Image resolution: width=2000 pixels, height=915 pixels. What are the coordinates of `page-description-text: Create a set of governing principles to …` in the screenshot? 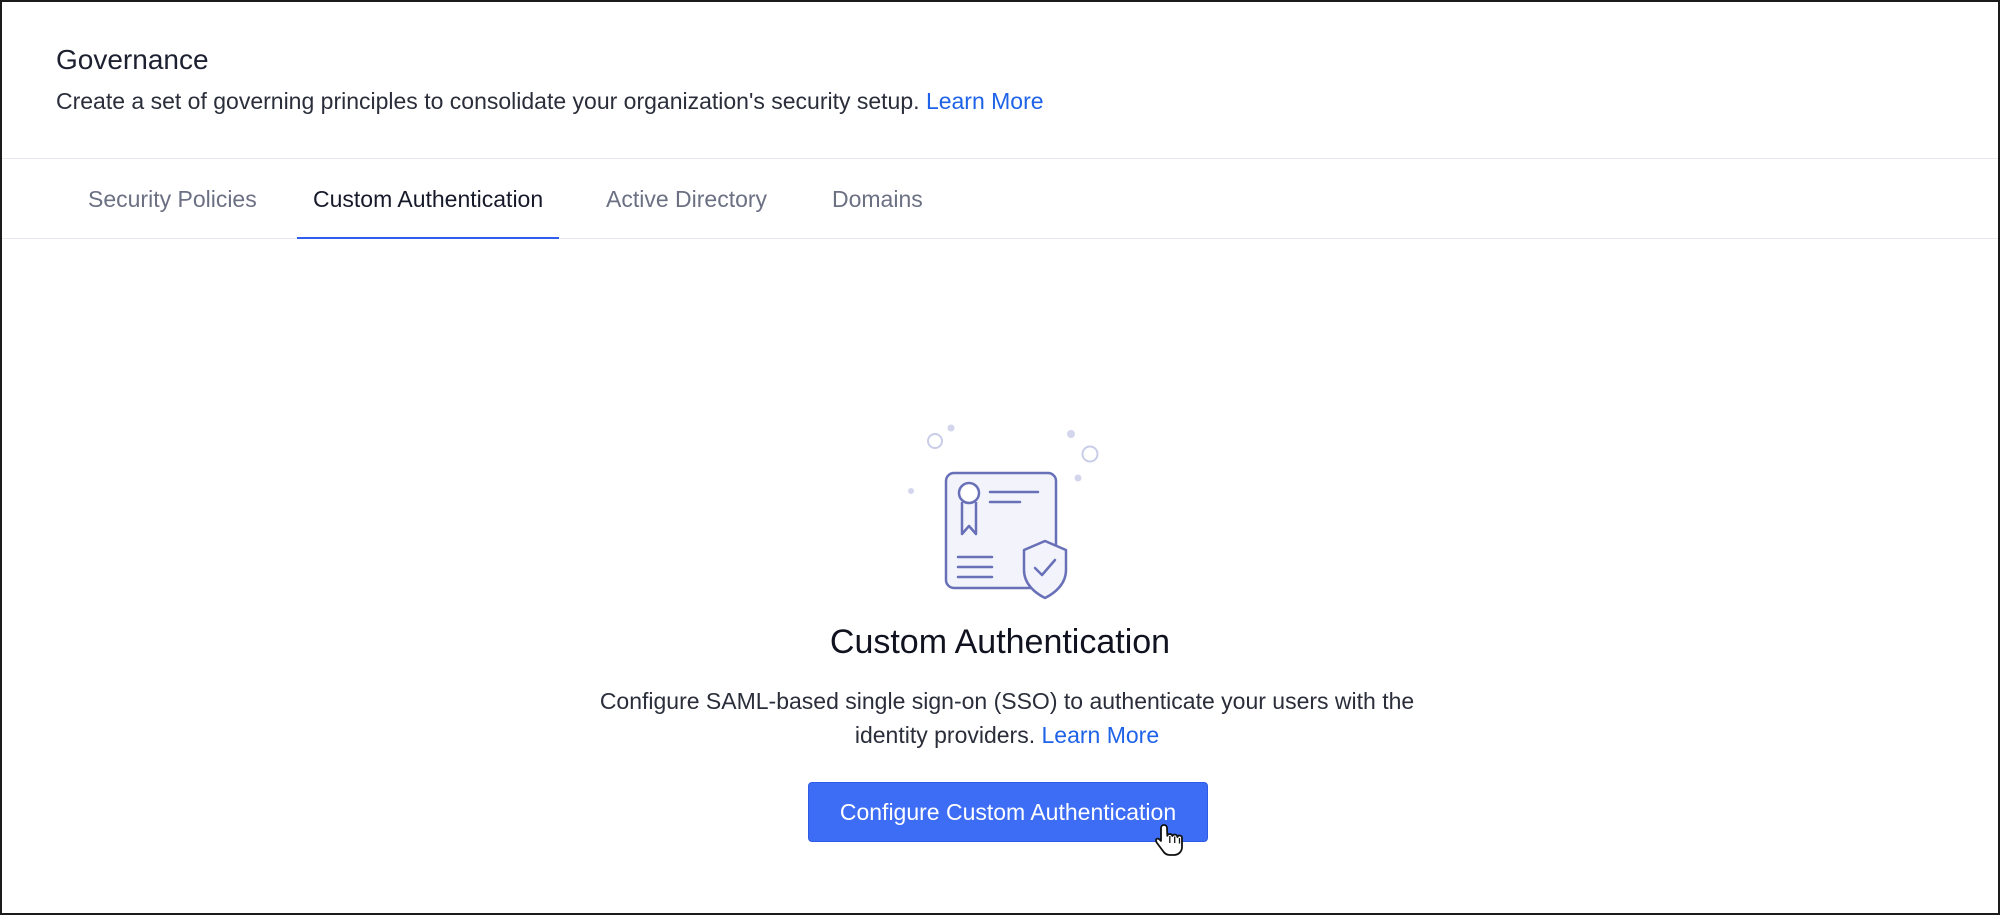 It's located at (488, 101).